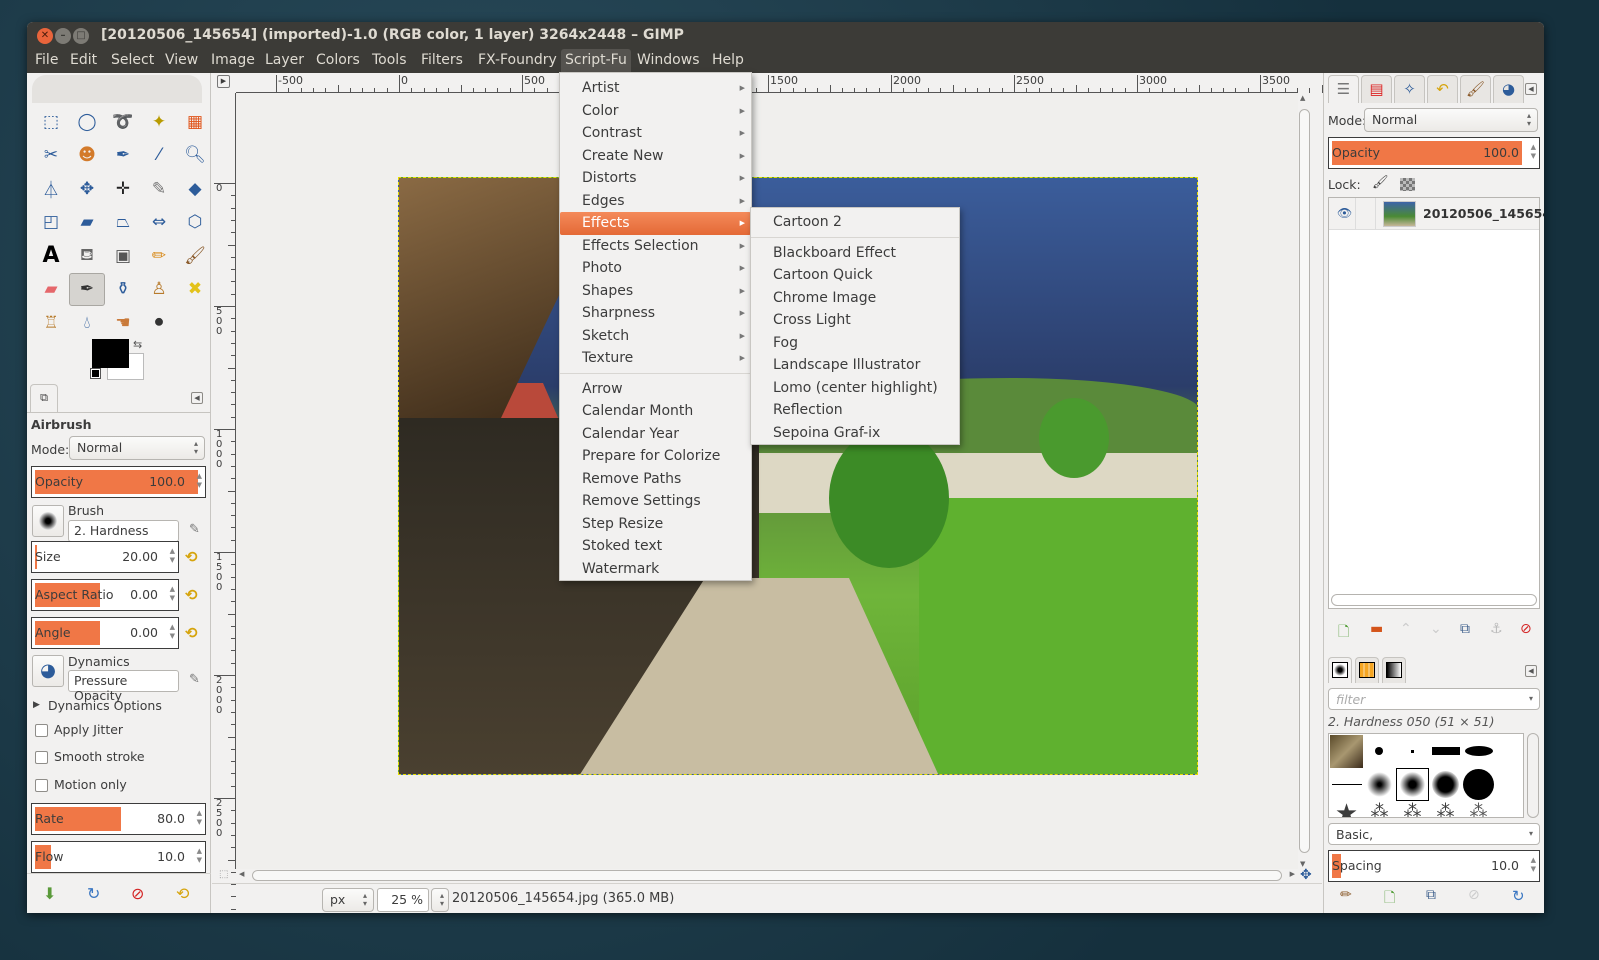 Image resolution: width=1599 pixels, height=960 pixels. Describe the element at coordinates (1531, 89) in the screenshot. I see `dock-configure-icon: ◀` at that location.